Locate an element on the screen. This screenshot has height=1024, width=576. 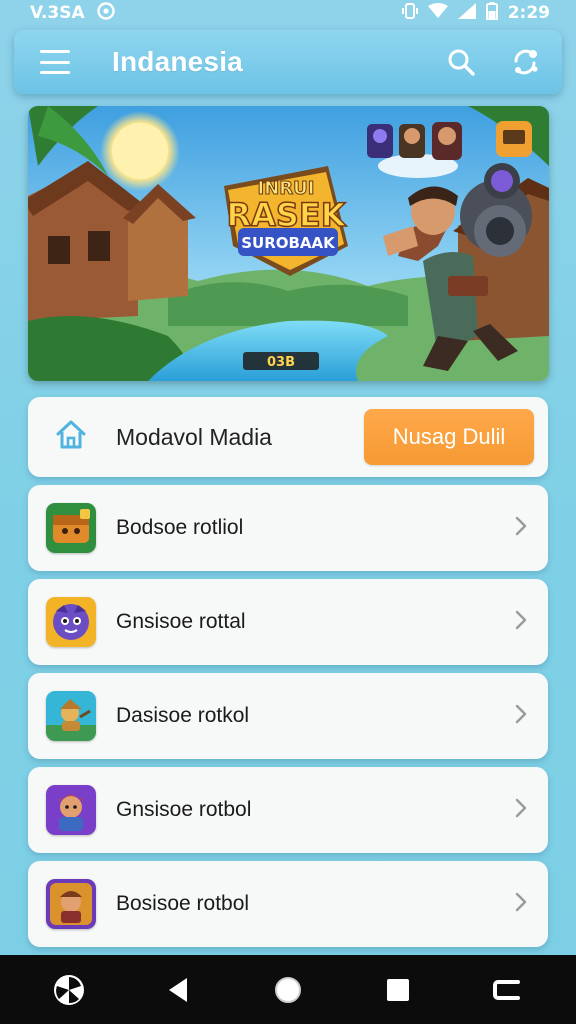
apps-icon is located at coordinates (69, 990).